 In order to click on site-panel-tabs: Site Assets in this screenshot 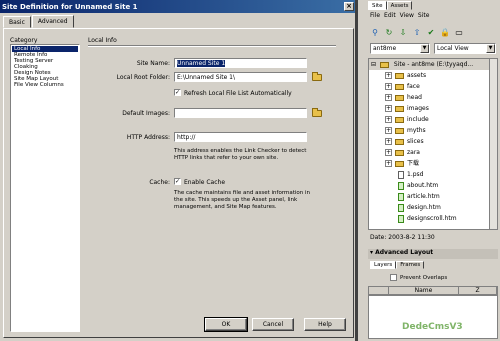, I will do `click(390, 5)`.